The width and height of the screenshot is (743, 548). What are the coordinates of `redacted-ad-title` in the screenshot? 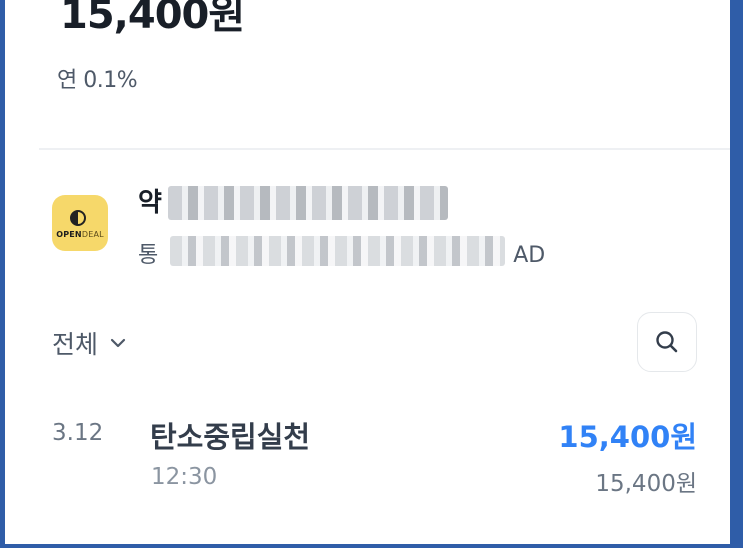 It's located at (308, 203).